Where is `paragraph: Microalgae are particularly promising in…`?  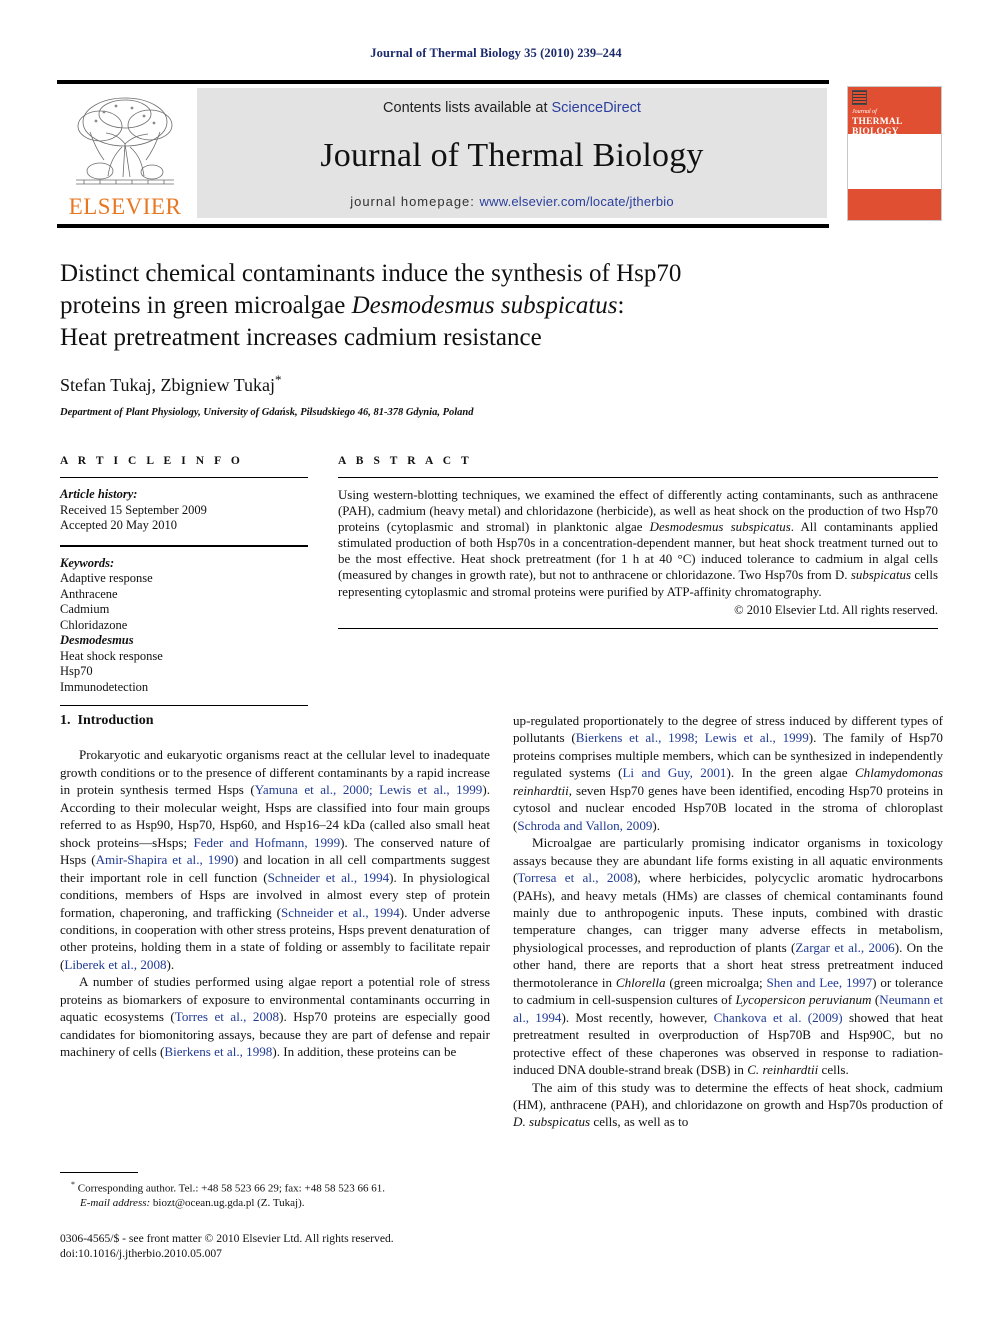
paragraph: Microalgae are particularly promising in… is located at coordinates (728, 956).